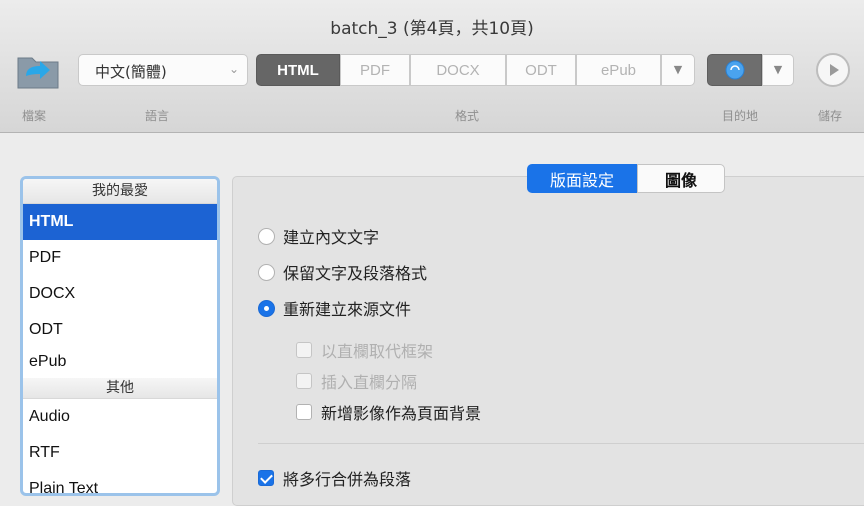 Image resolution: width=864 pixels, height=506 pixels. Describe the element at coordinates (120, 294) in the screenshot. I see `sidebar-item-docx: DOCX` at that location.